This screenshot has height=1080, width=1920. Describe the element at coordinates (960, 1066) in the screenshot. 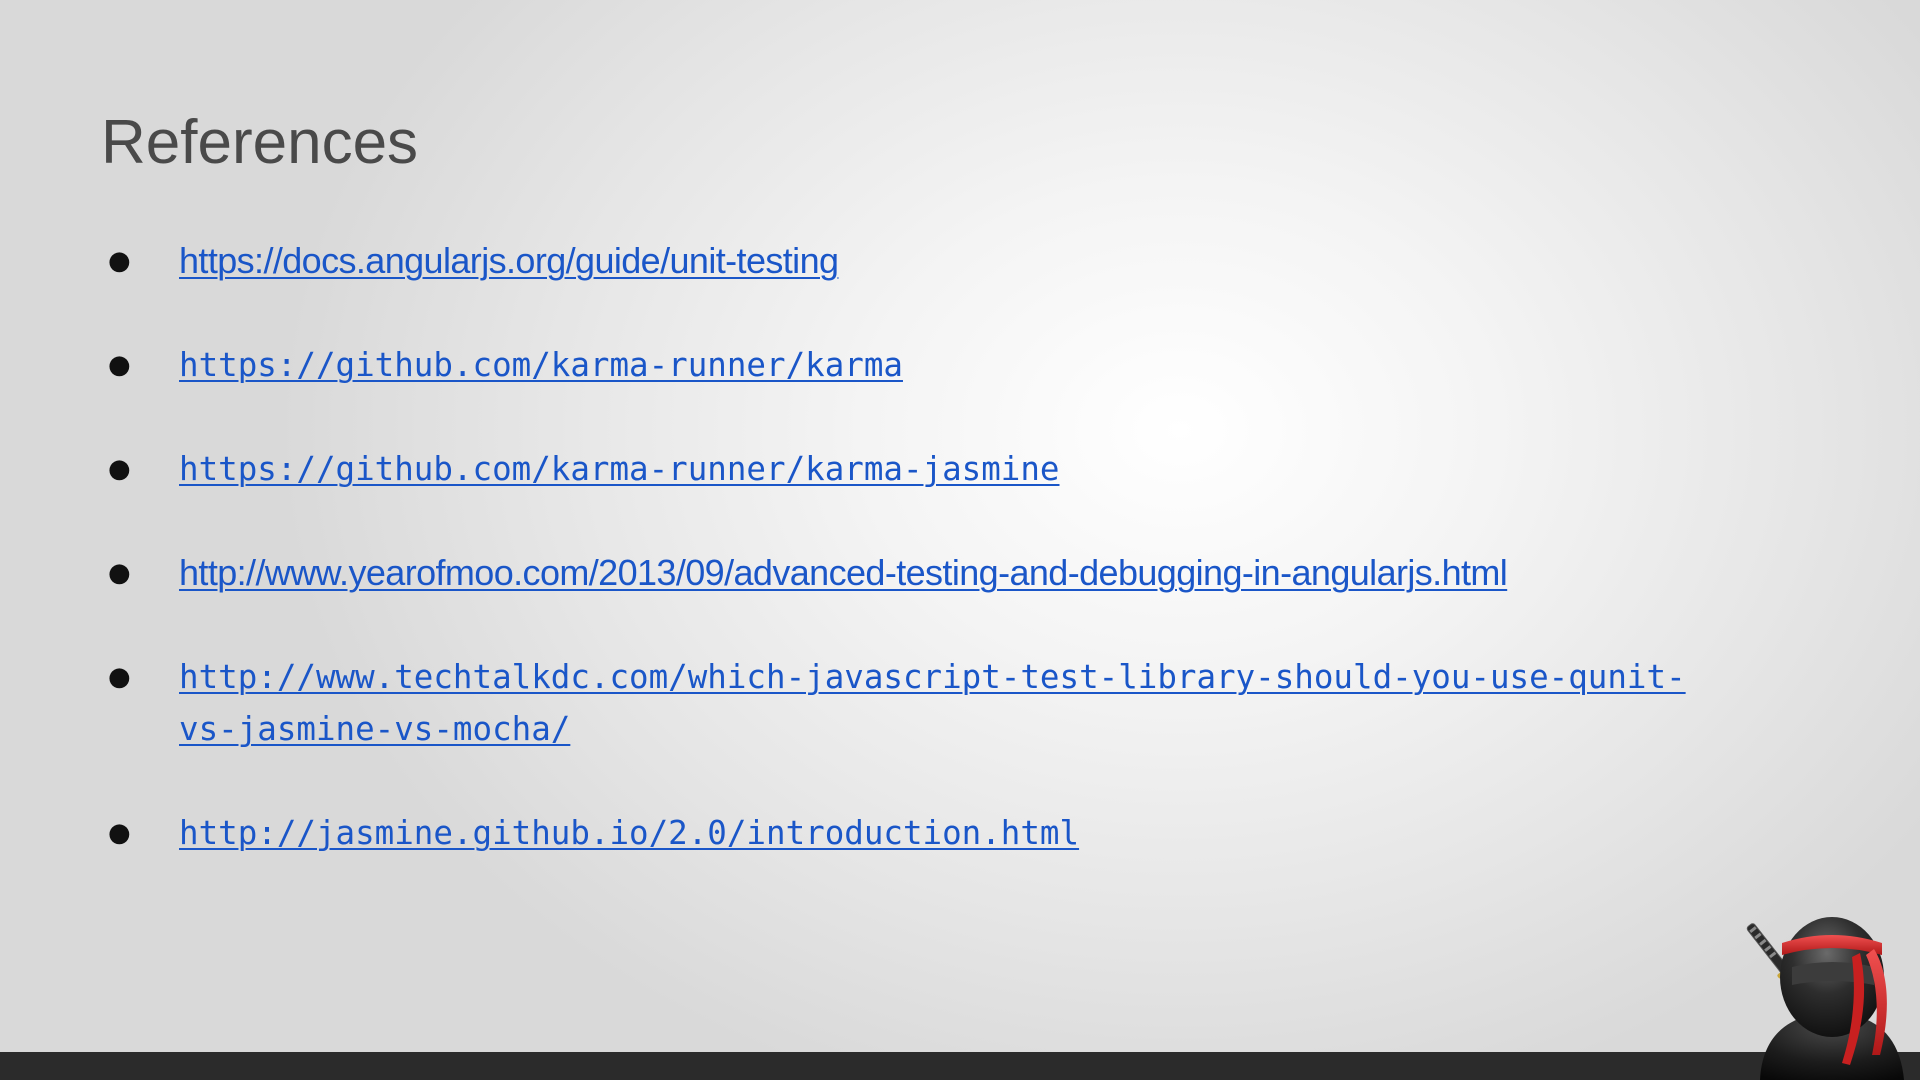

I see `footer-bar` at that location.